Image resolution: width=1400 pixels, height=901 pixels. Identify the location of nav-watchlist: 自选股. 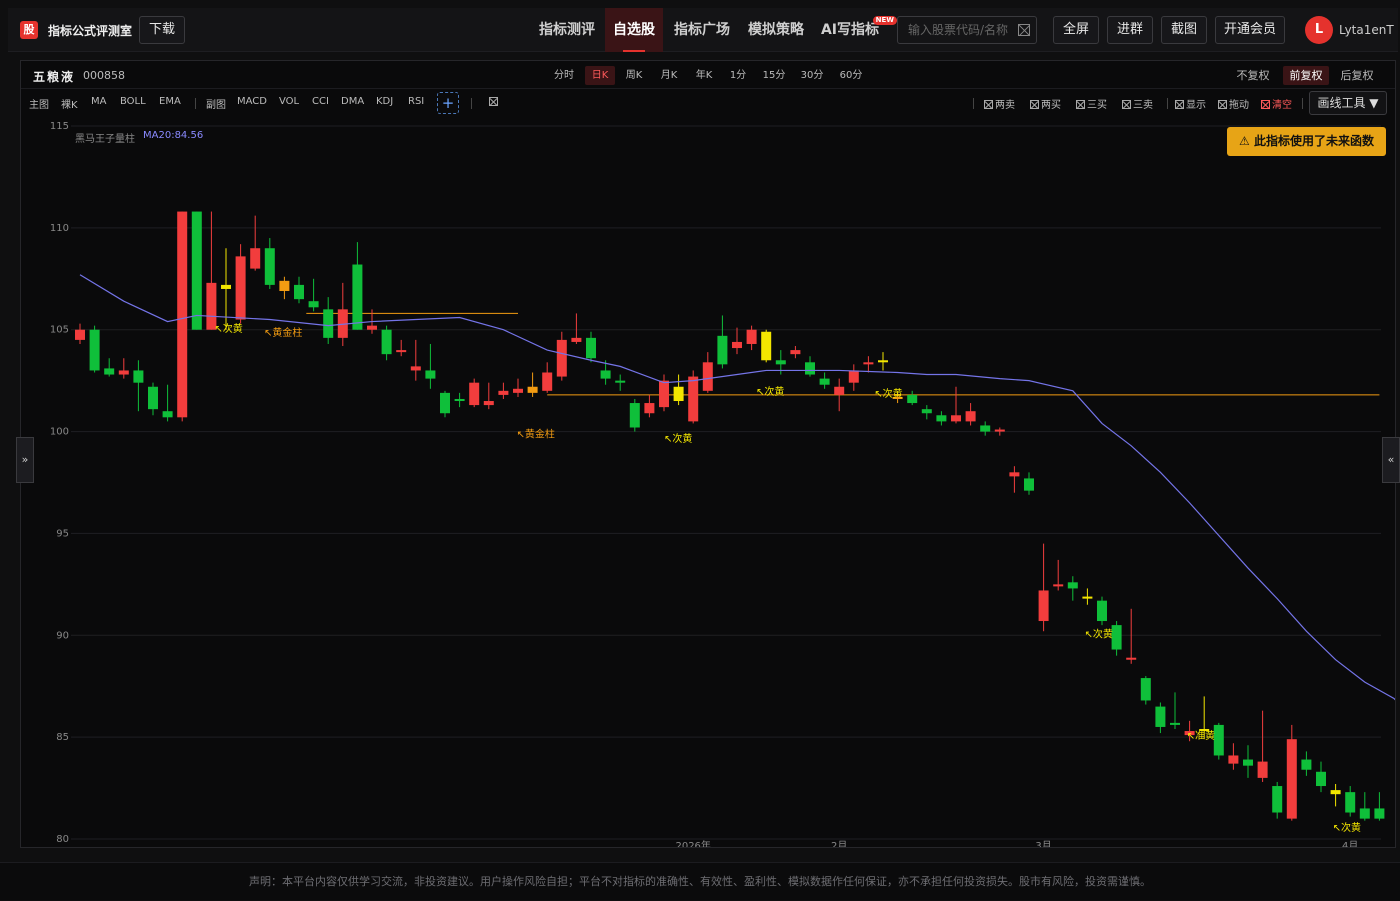
(634, 30).